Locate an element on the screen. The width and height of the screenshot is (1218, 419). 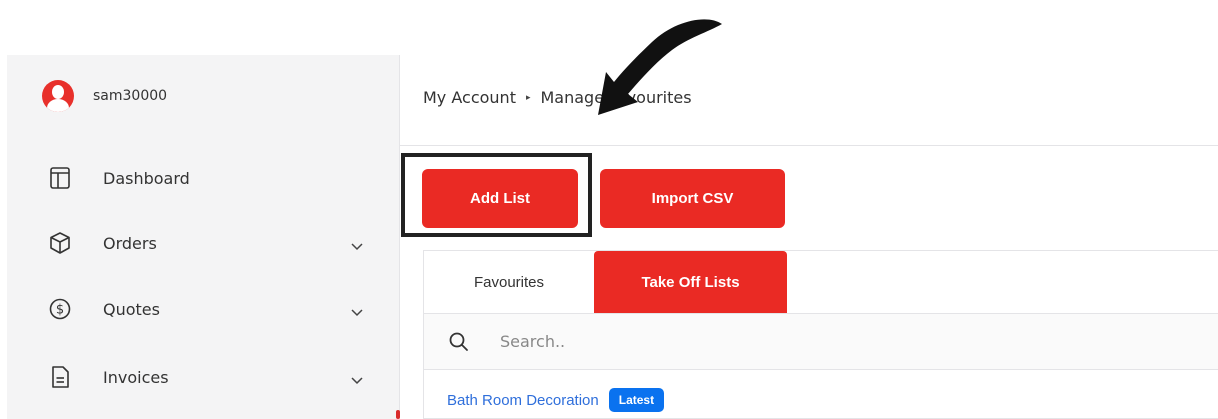
header-divider is located at coordinates (809, 145).